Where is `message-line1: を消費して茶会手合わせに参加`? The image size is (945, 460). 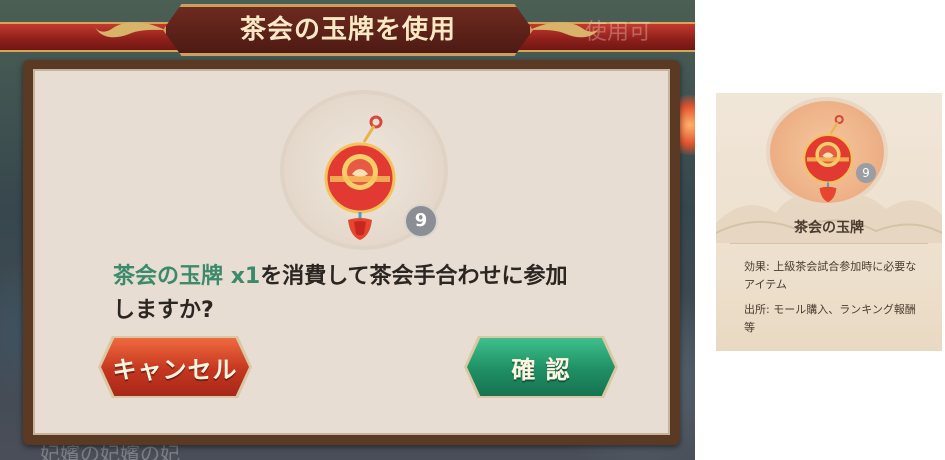 message-line1: を消費して茶会手合わせに参加 is located at coordinates (414, 276).